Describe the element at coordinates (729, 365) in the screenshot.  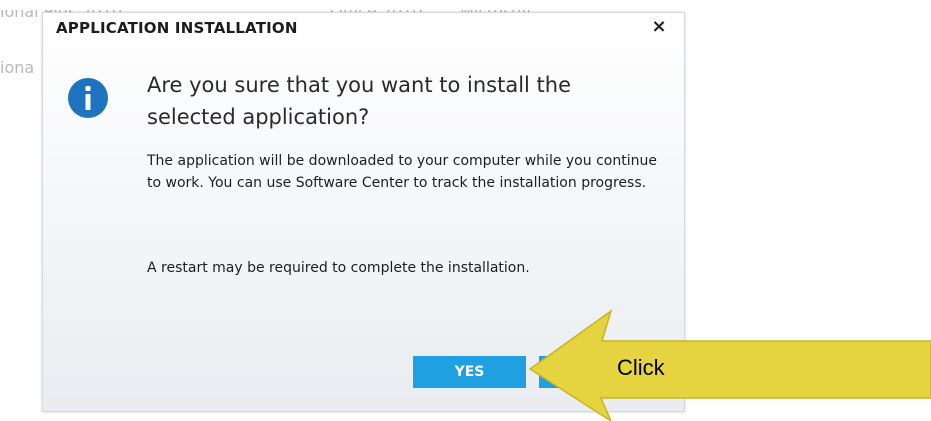
I see `callout-arrow` at that location.